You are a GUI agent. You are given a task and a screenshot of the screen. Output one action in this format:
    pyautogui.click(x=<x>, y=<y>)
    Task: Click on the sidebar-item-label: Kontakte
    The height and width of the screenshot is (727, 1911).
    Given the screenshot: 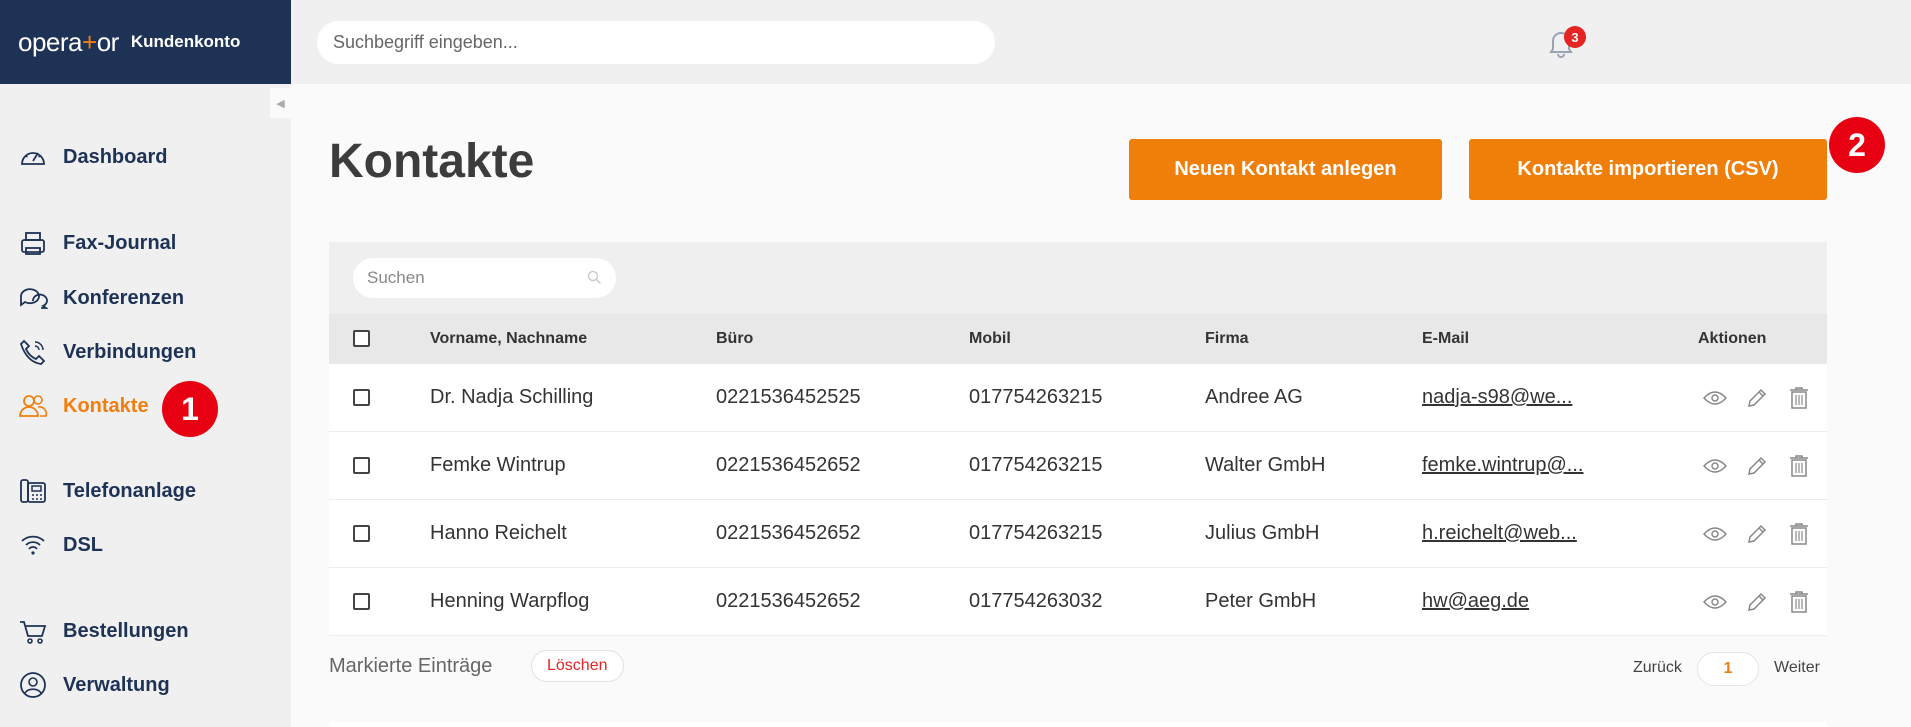 What is the action you would take?
    pyautogui.click(x=106, y=405)
    